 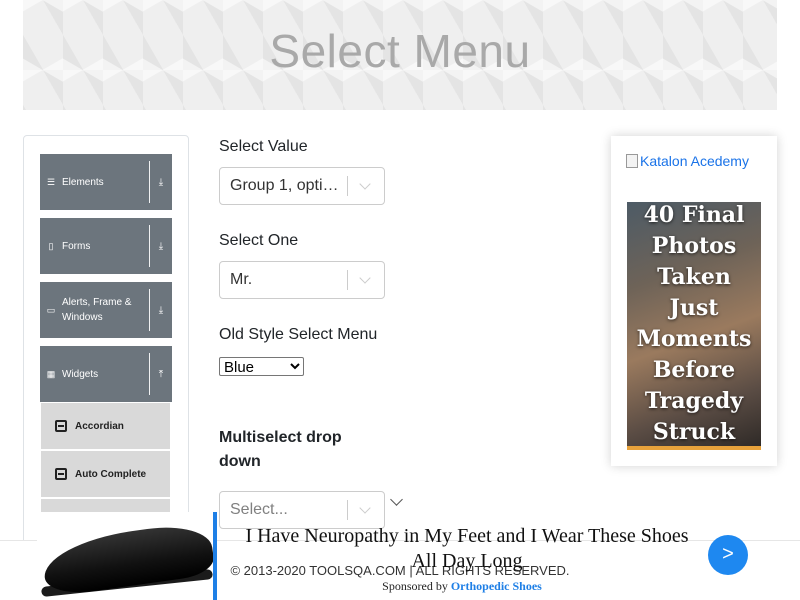 I want to click on sidebar-item-label: Accordian, so click(x=99, y=426).